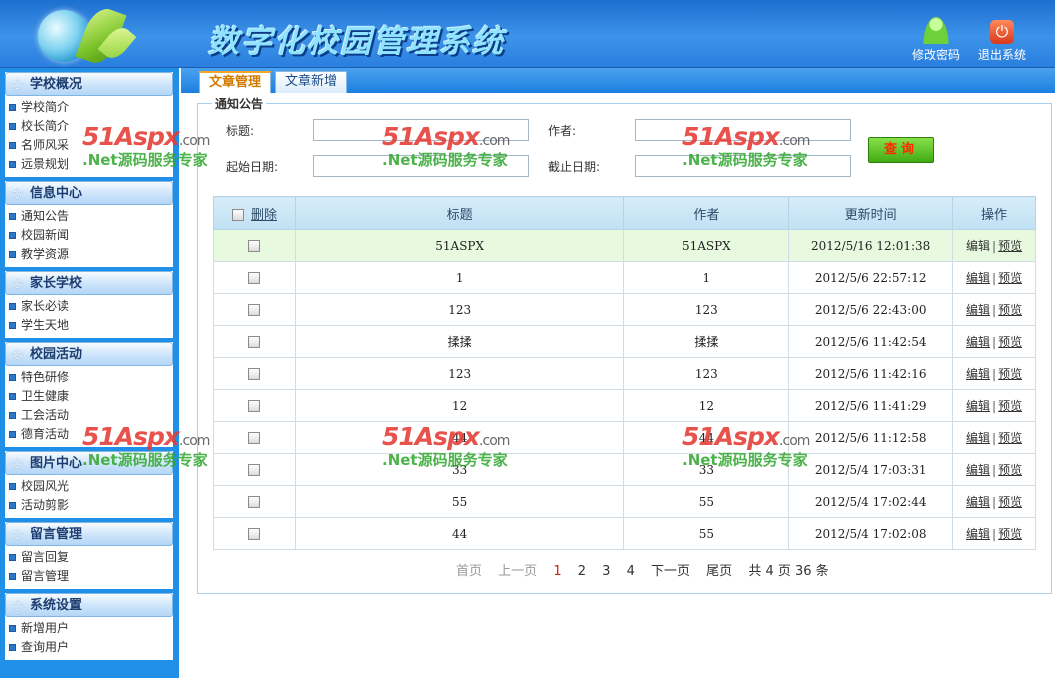 The image size is (1055, 690). Describe the element at coordinates (237, 215) in the screenshot. I see `select-all-checkbox` at that location.